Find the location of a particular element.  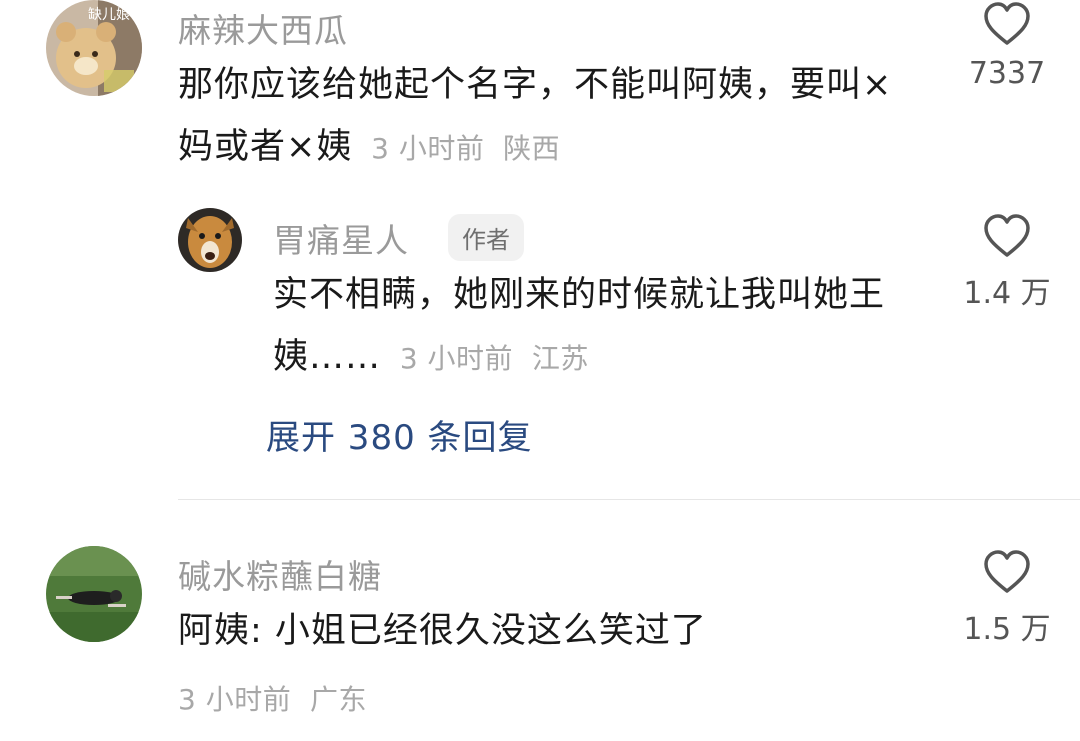

like-button: 7337 is located at coordinates (1007, 46).